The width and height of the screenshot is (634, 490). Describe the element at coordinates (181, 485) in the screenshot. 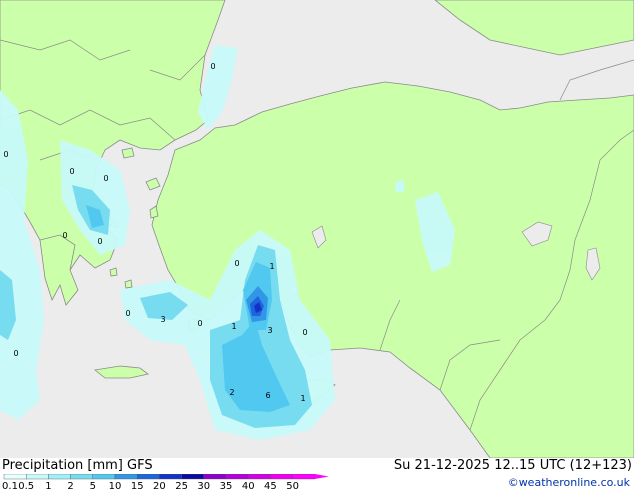

I see `legend-tick-label: 25` at that location.